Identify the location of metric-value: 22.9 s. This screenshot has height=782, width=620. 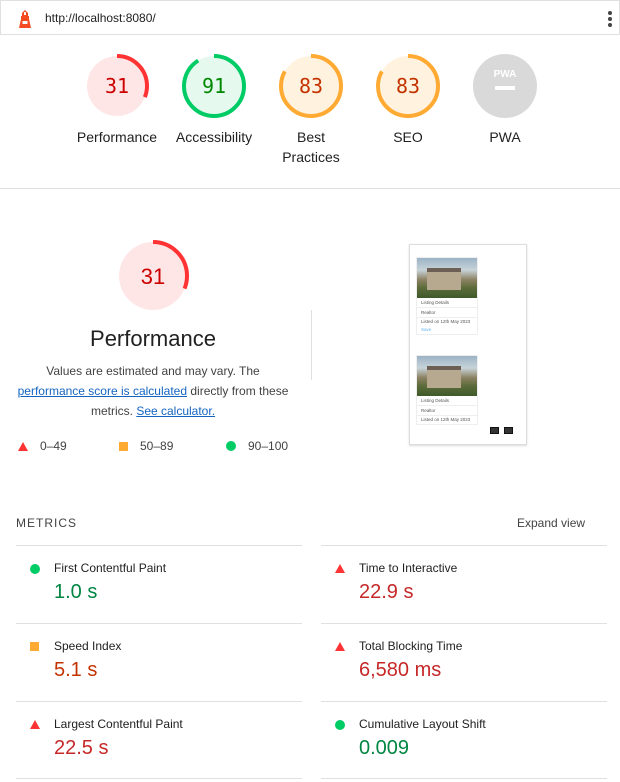
(386, 592).